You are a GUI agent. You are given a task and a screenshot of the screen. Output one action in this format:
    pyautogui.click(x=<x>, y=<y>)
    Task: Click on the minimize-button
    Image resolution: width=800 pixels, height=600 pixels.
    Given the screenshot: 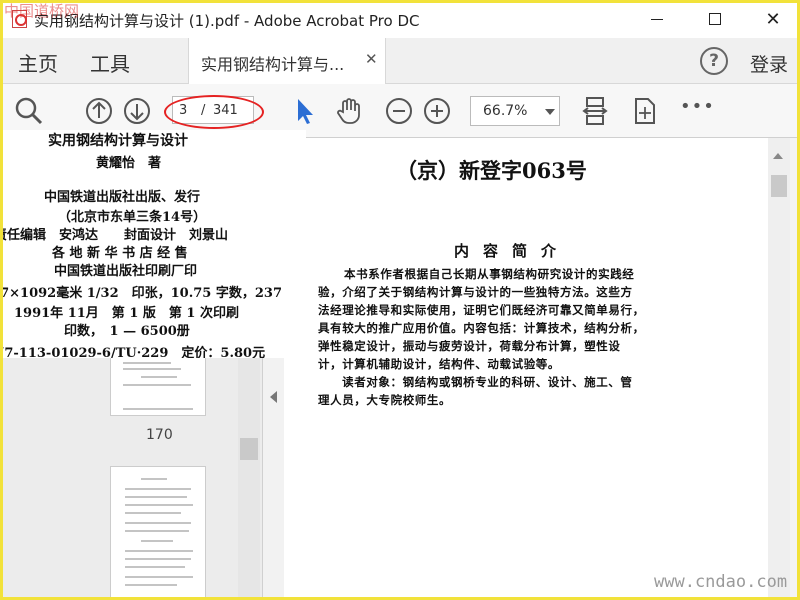 What is the action you would take?
    pyautogui.click(x=657, y=19)
    